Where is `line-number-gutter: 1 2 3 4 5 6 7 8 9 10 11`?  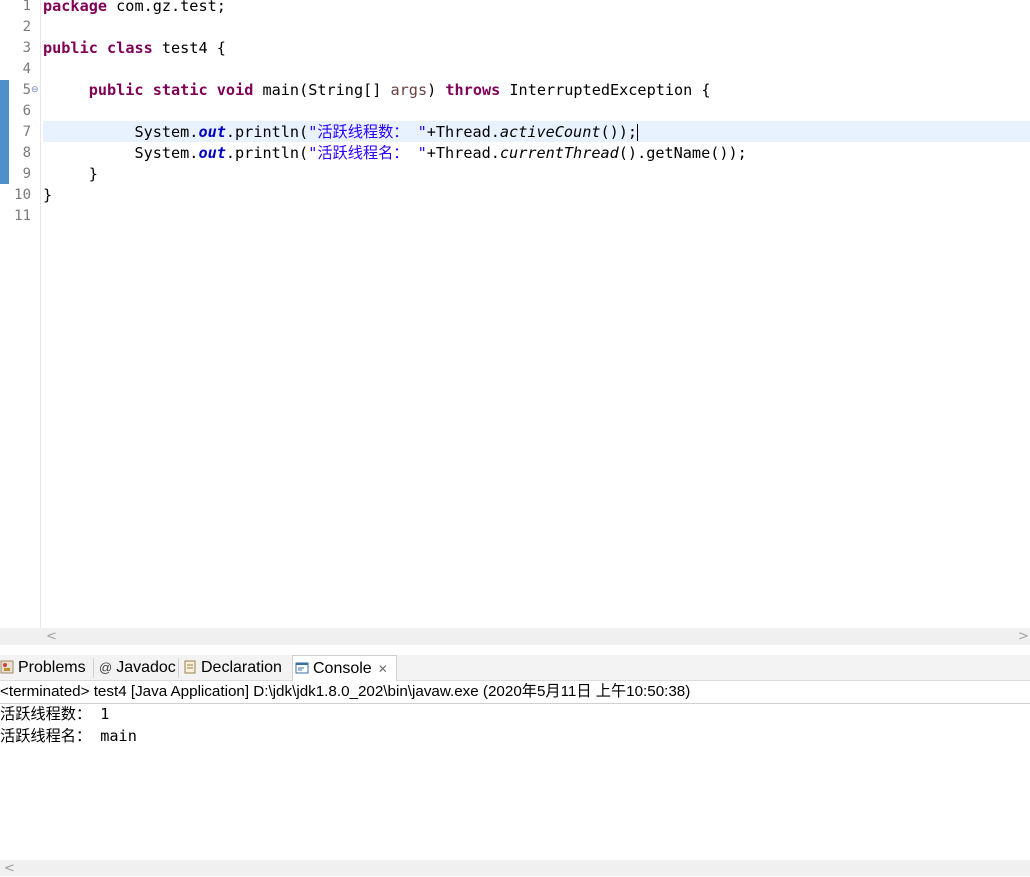 line-number-gutter: 1 2 3 4 5 6 7 8 9 10 11 is located at coordinates (16, 314).